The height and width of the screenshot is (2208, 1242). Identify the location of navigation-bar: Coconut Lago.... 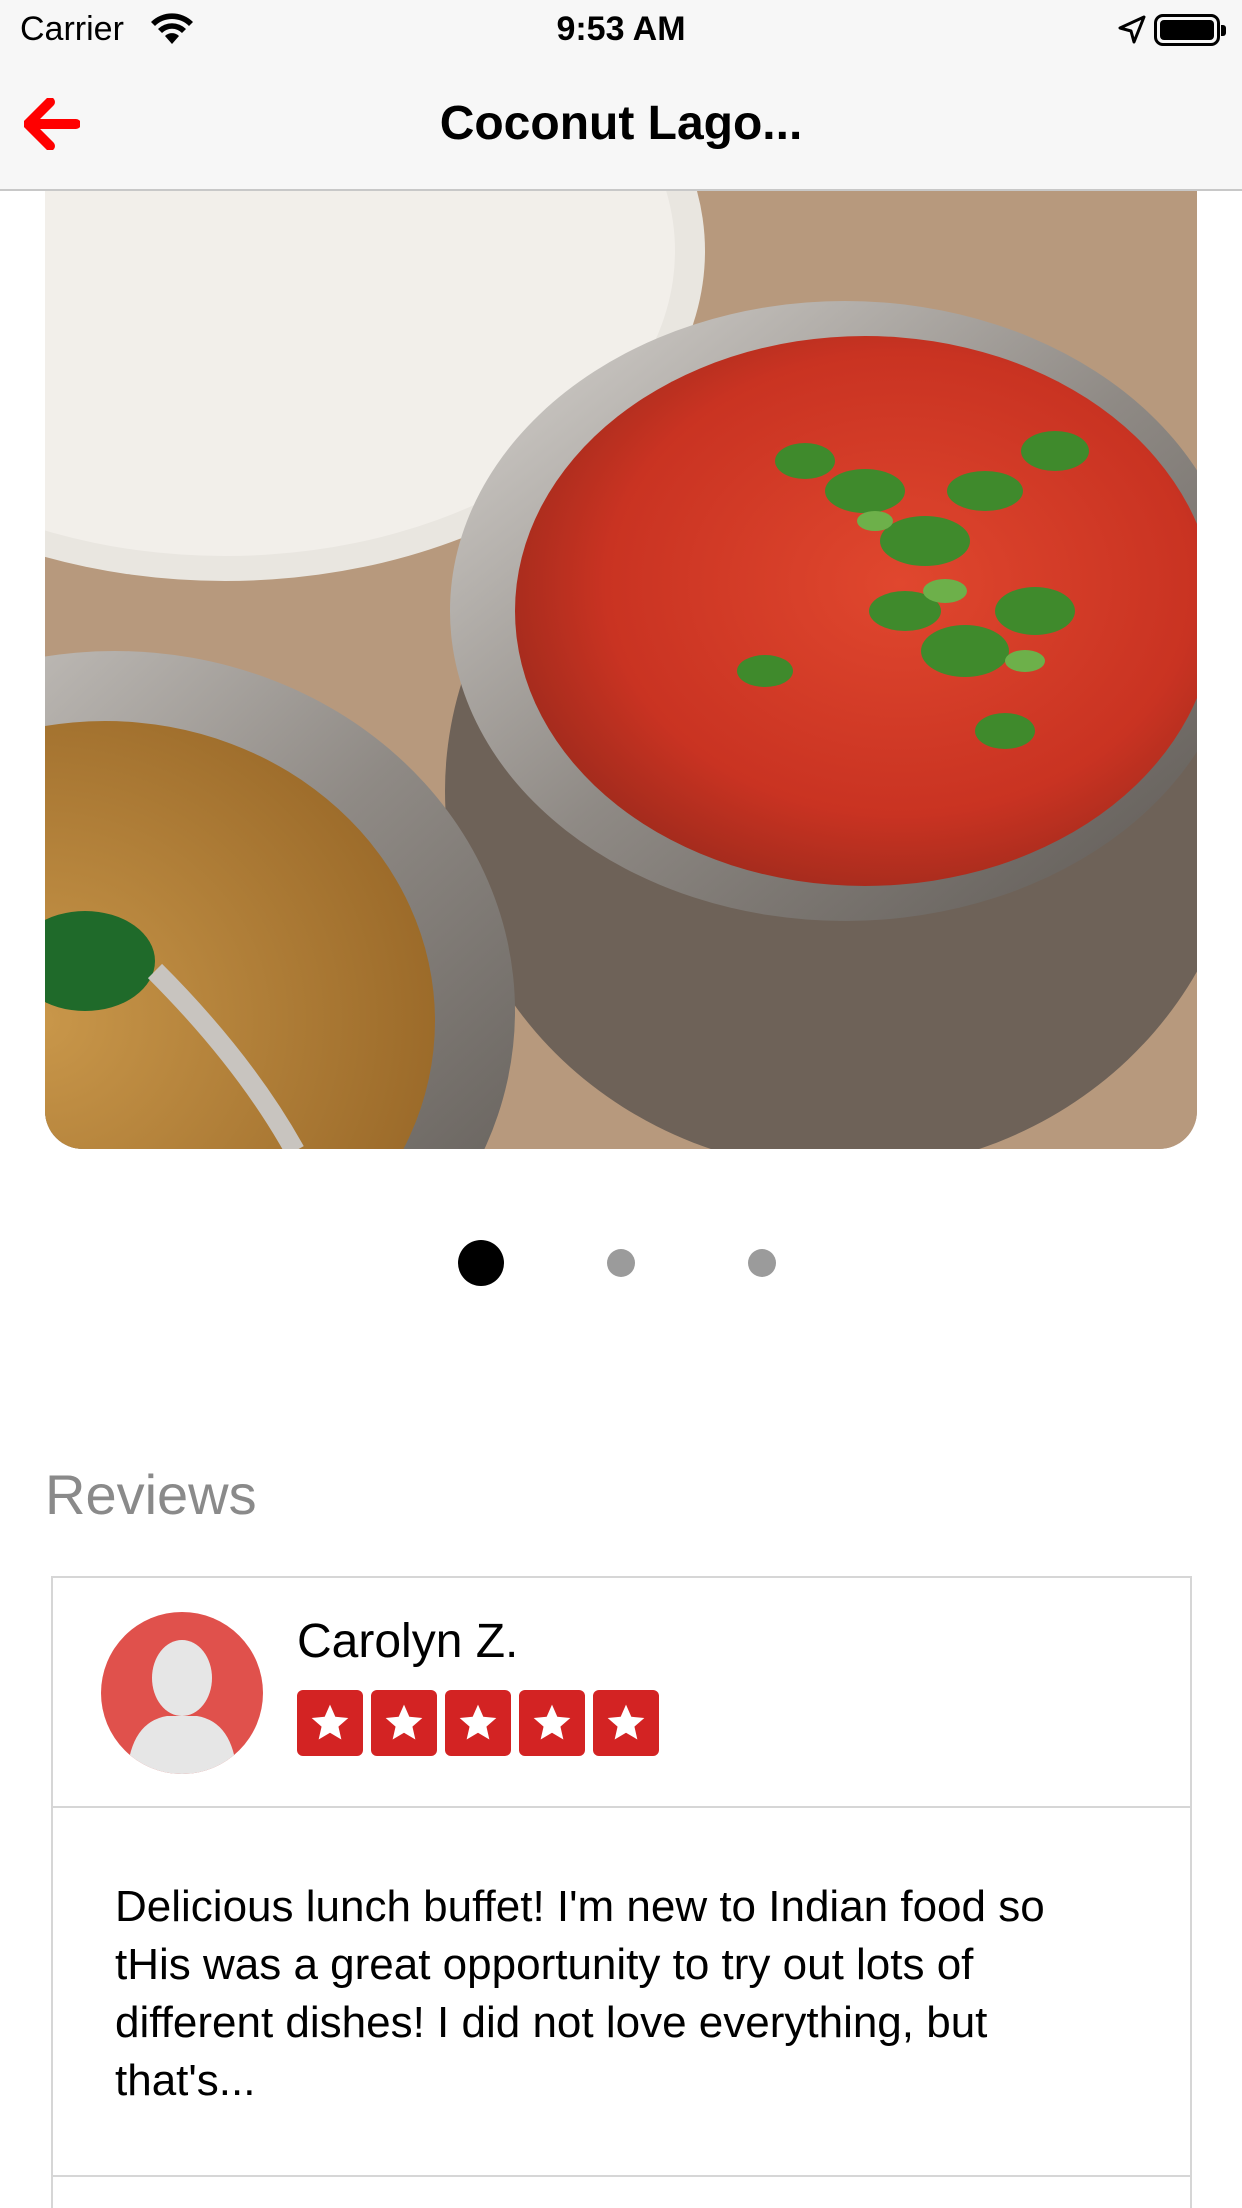
(621, 125).